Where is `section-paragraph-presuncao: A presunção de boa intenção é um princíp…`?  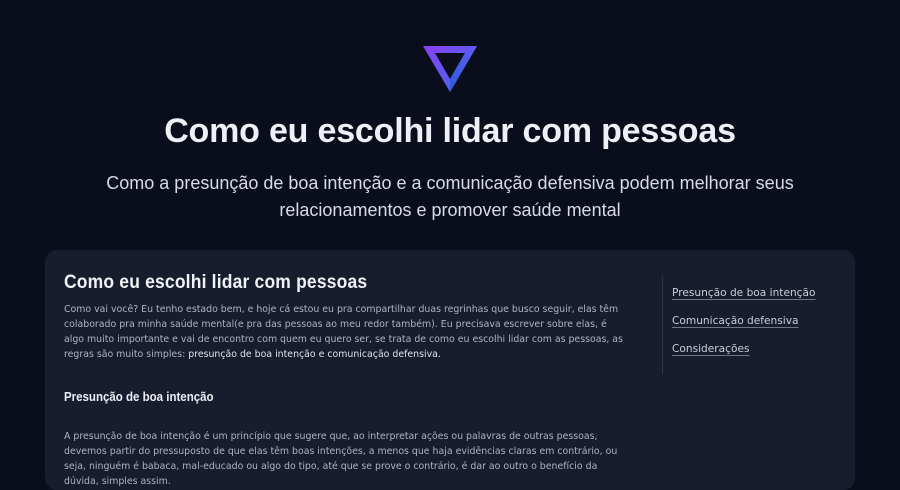 section-paragraph-presuncao: A presunção de boa intenção é um princíp… is located at coordinates (341, 459).